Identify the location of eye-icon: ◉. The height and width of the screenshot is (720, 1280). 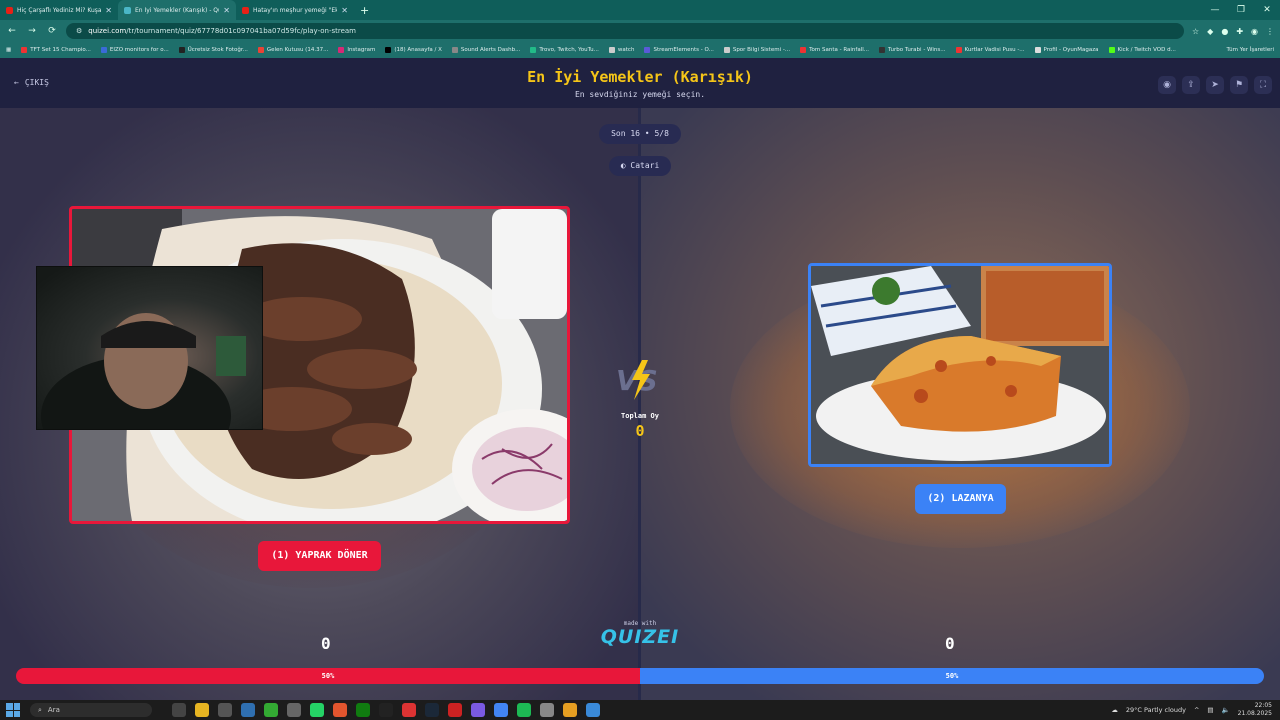
(1167, 85).